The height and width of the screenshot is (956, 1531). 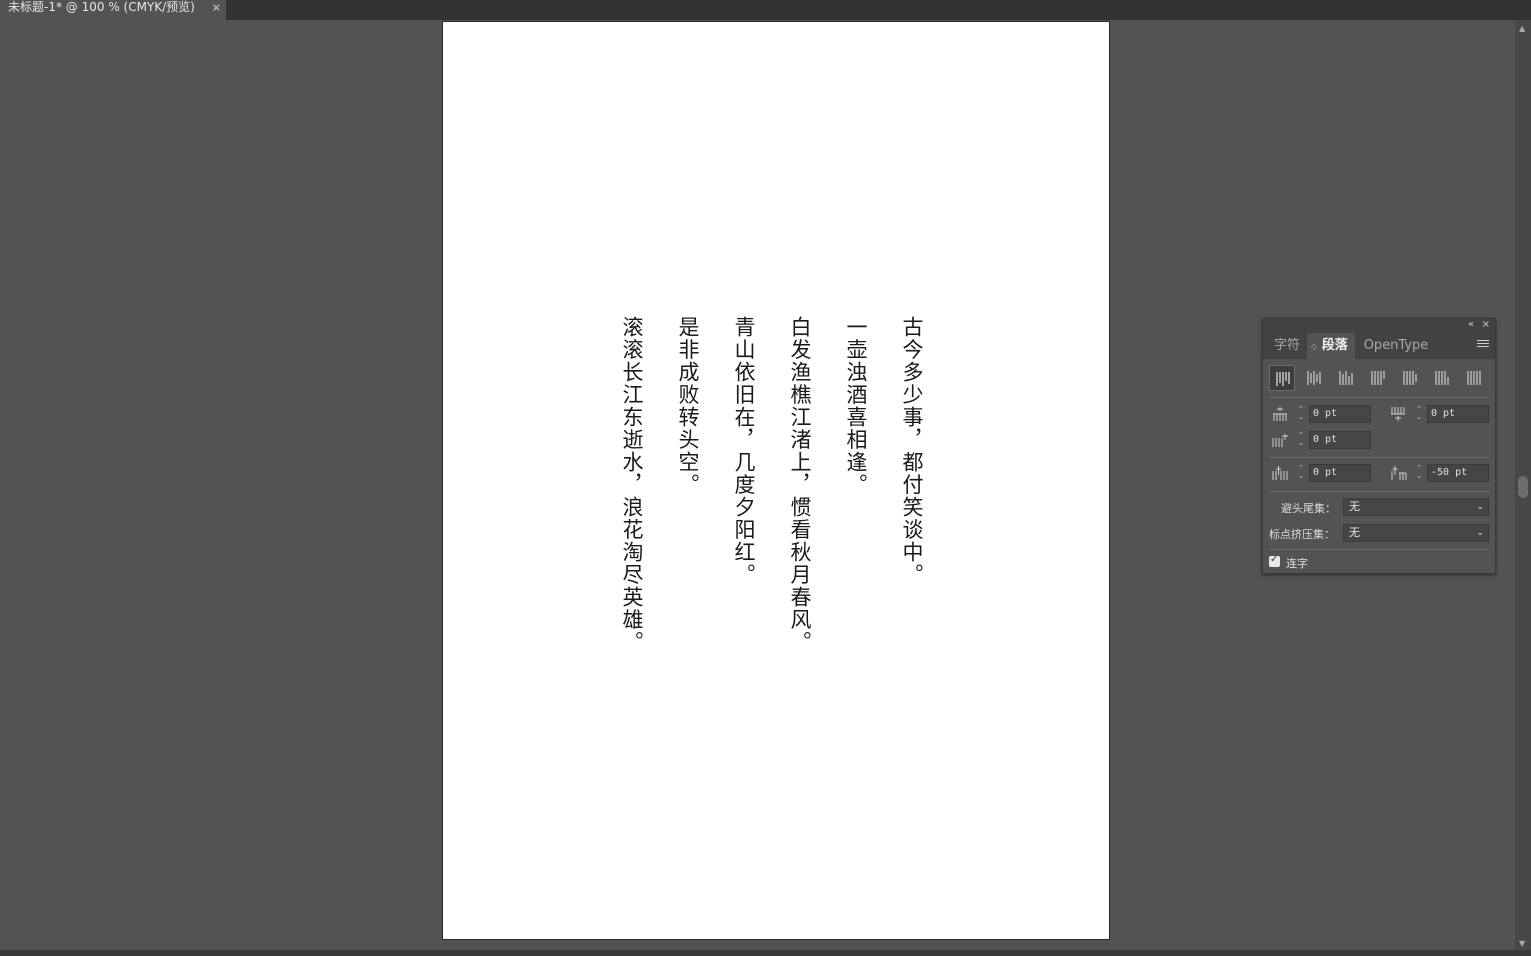 I want to click on document-tab-title: 未标题-1* @ 100 % (CMYK/预览), so click(x=101, y=7).